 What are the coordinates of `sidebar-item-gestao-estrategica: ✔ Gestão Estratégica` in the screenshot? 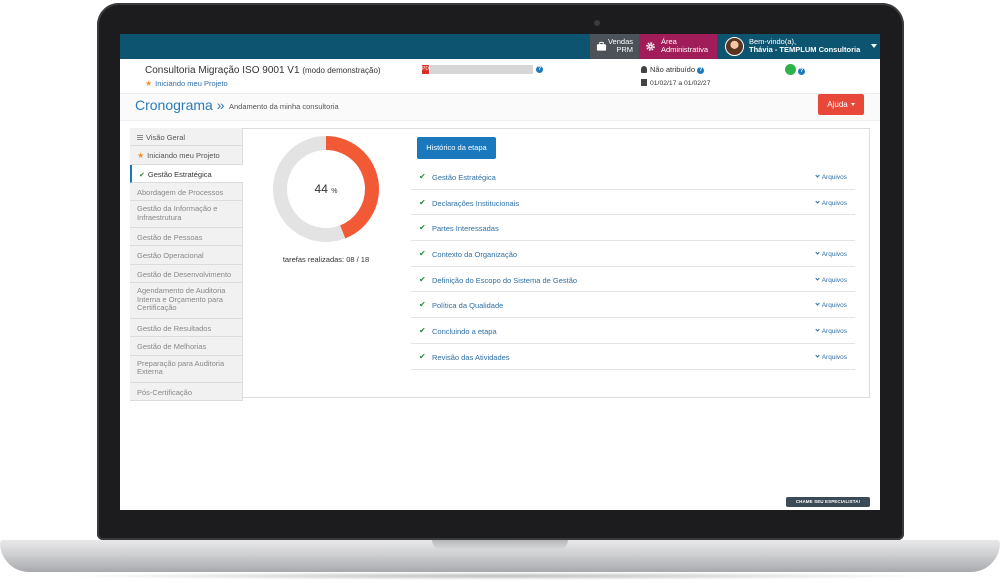 It's located at (186, 173).